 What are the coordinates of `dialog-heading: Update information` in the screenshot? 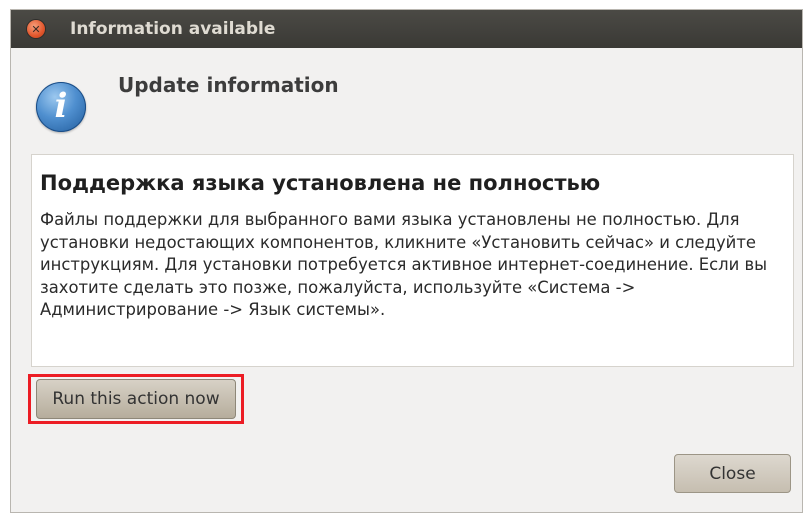 It's located at (228, 85).